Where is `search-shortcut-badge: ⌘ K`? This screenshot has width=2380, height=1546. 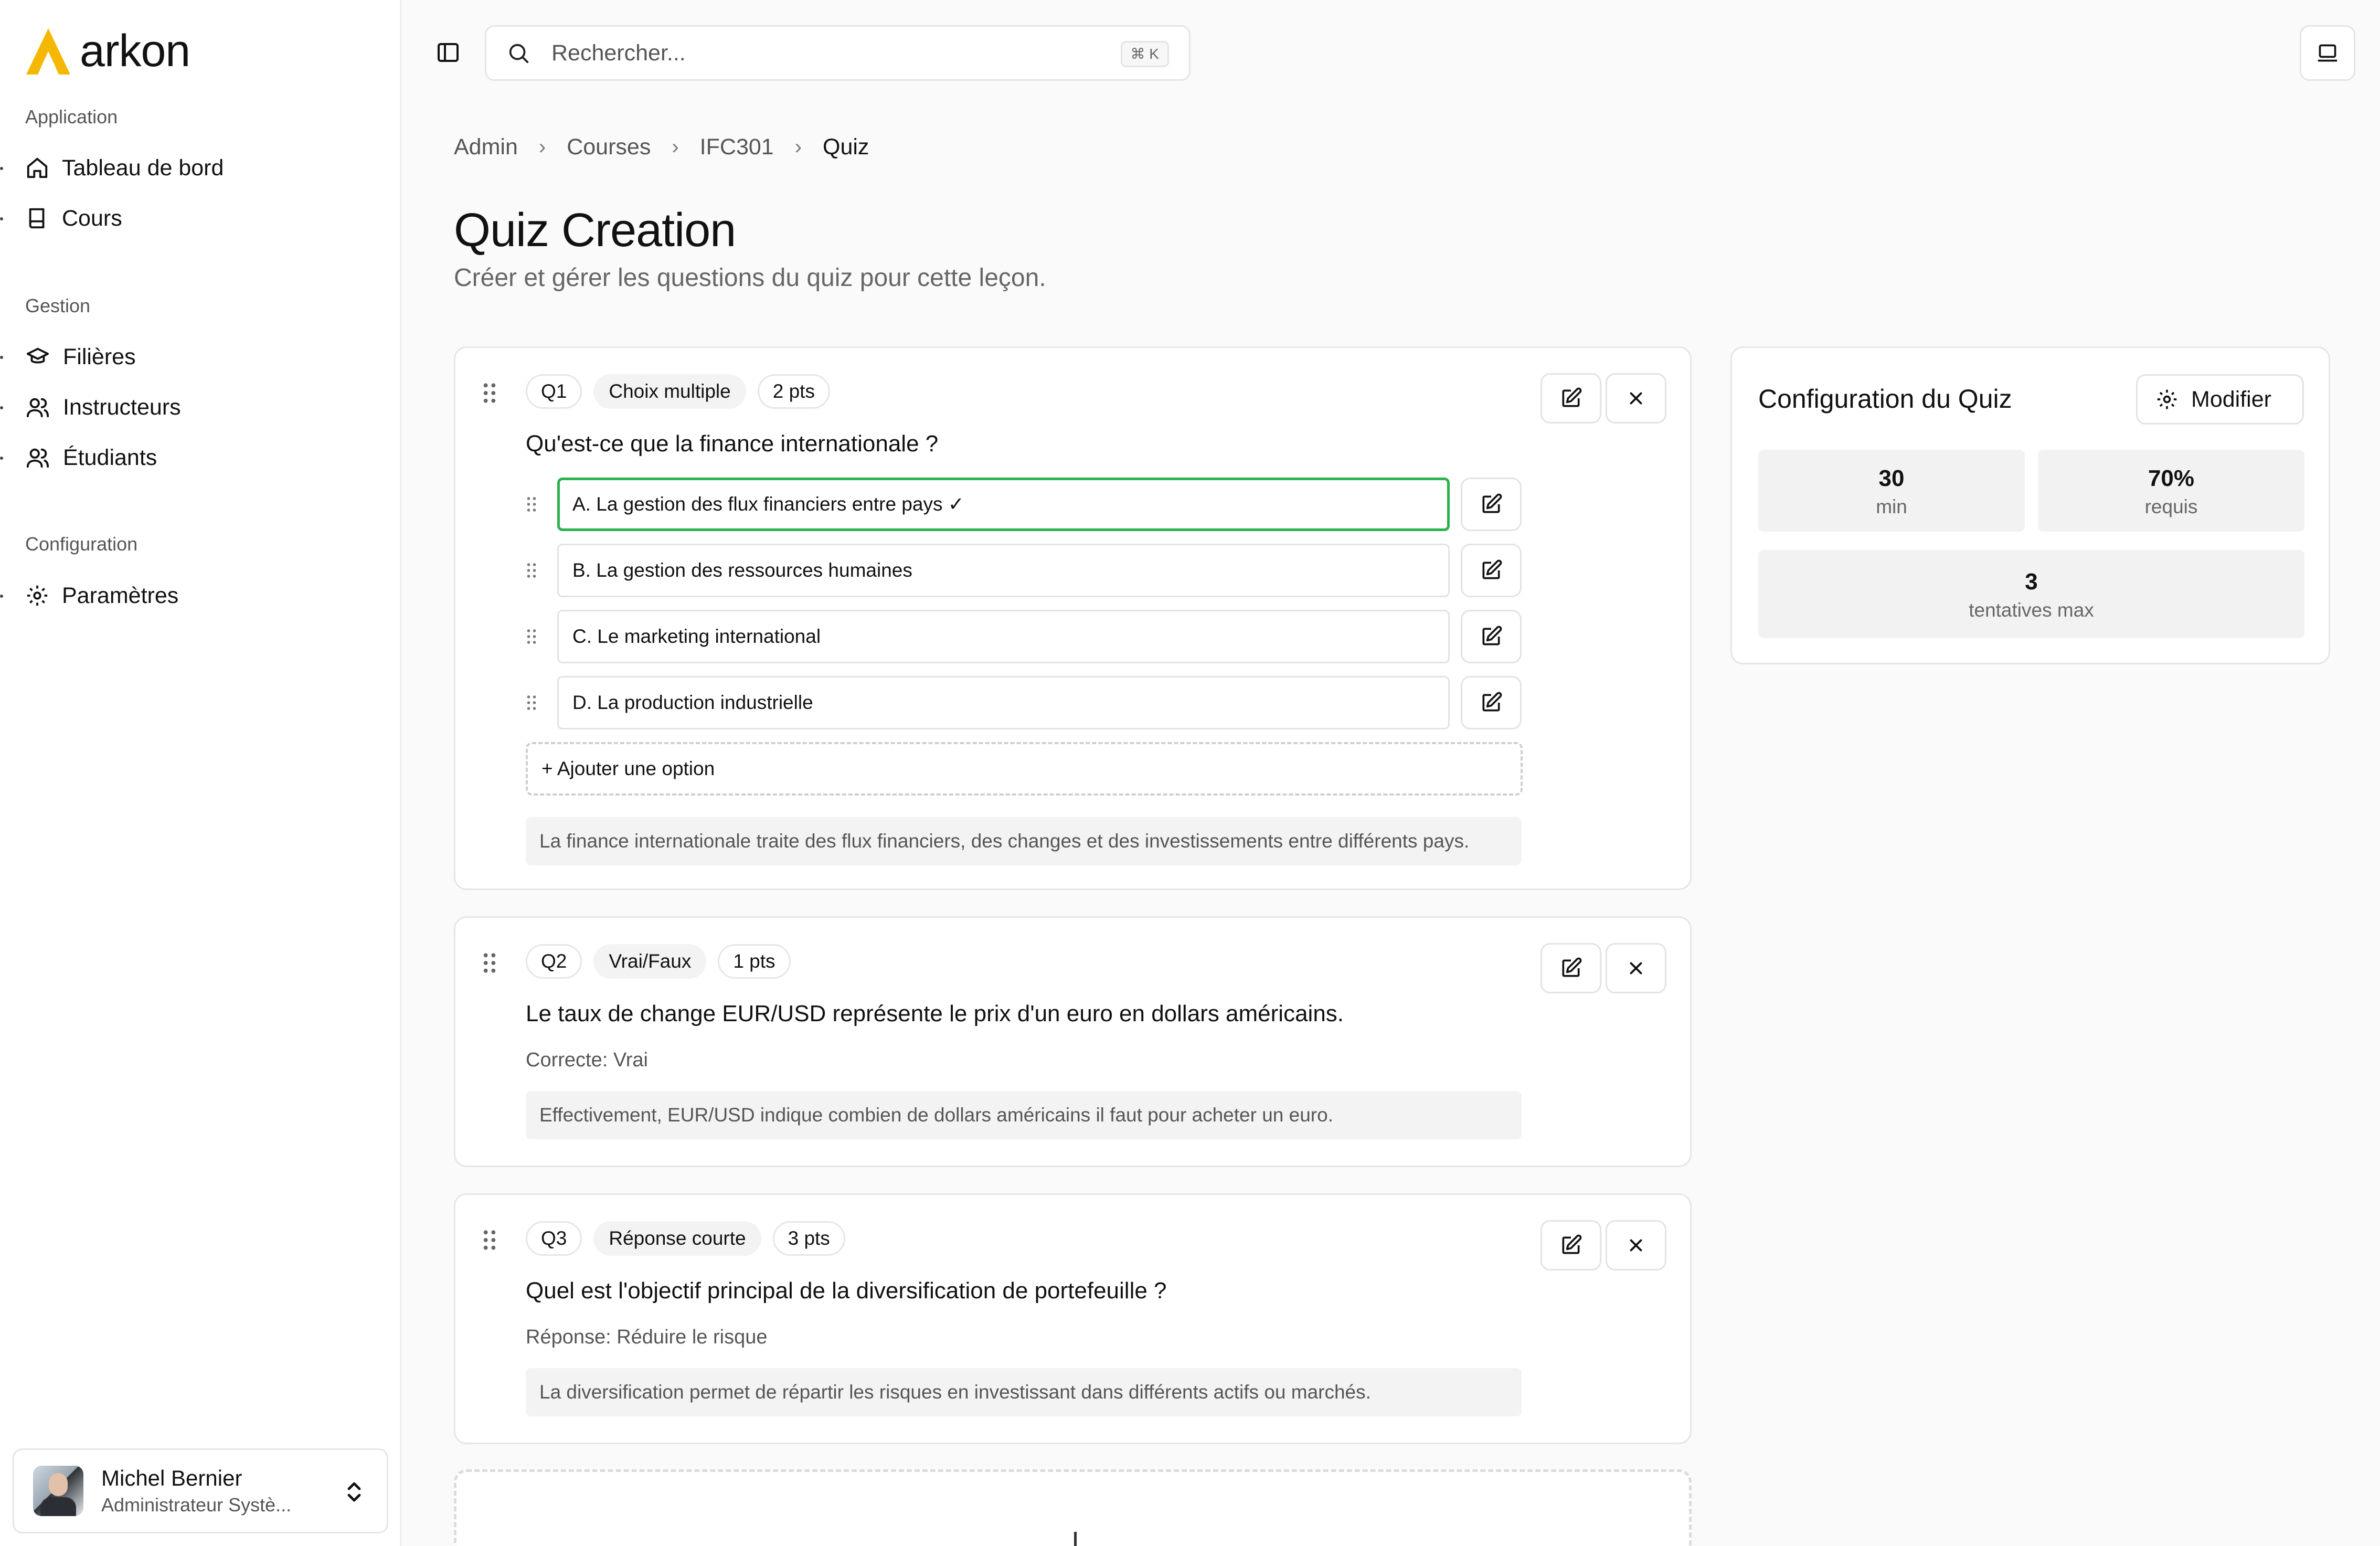
search-shortcut-badge: ⌘ K is located at coordinates (1144, 54).